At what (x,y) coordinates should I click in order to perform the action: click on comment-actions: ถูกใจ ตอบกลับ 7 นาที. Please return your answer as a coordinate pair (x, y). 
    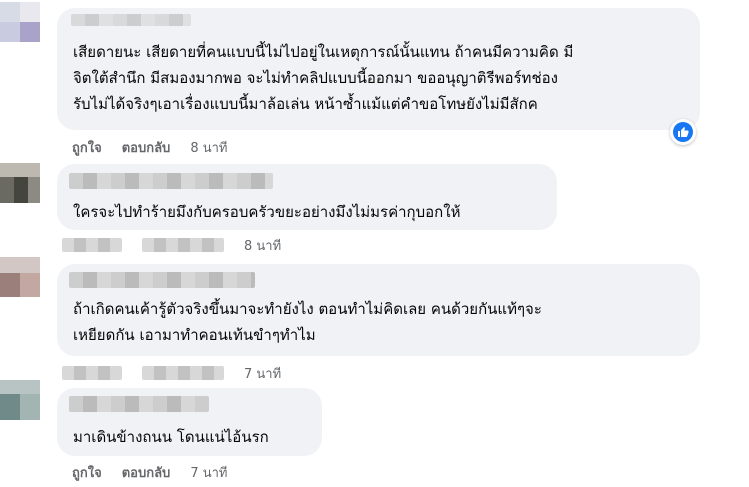
    Looking at the image, I should click on (149, 472).